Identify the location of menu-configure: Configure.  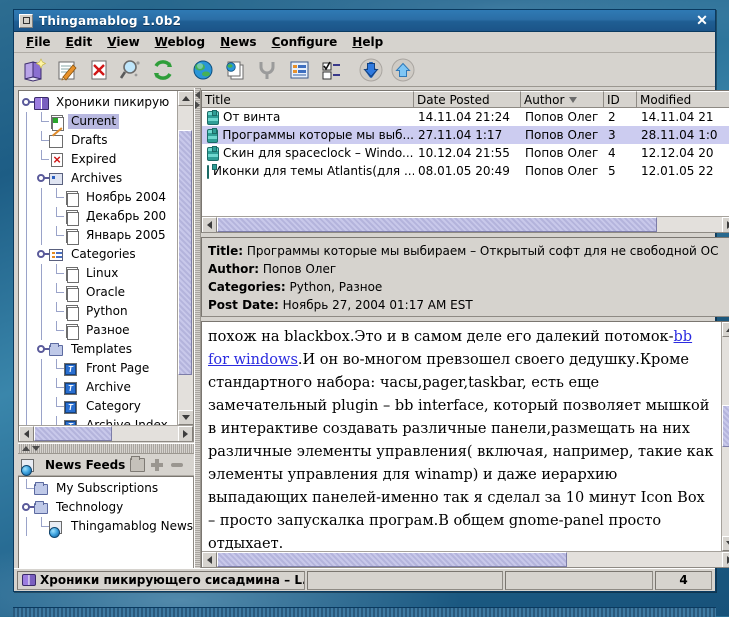
(305, 42).